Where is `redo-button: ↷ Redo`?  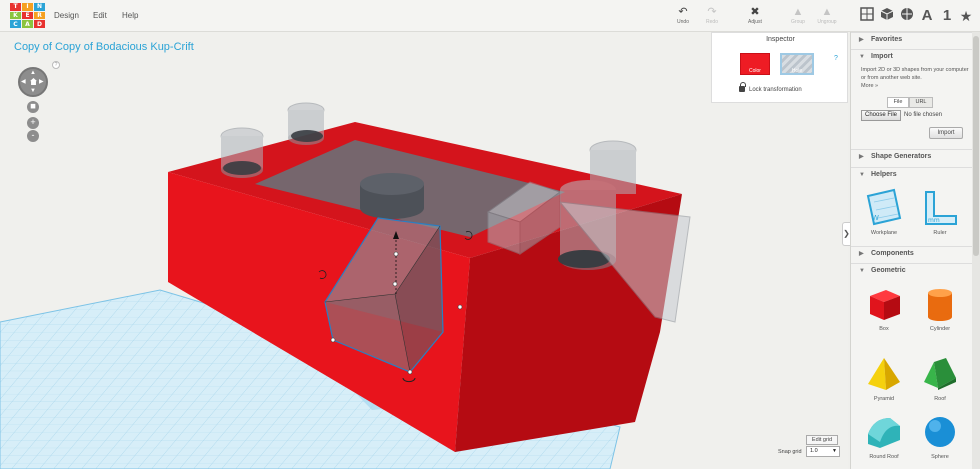 redo-button: ↷ Redo is located at coordinates (712, 15).